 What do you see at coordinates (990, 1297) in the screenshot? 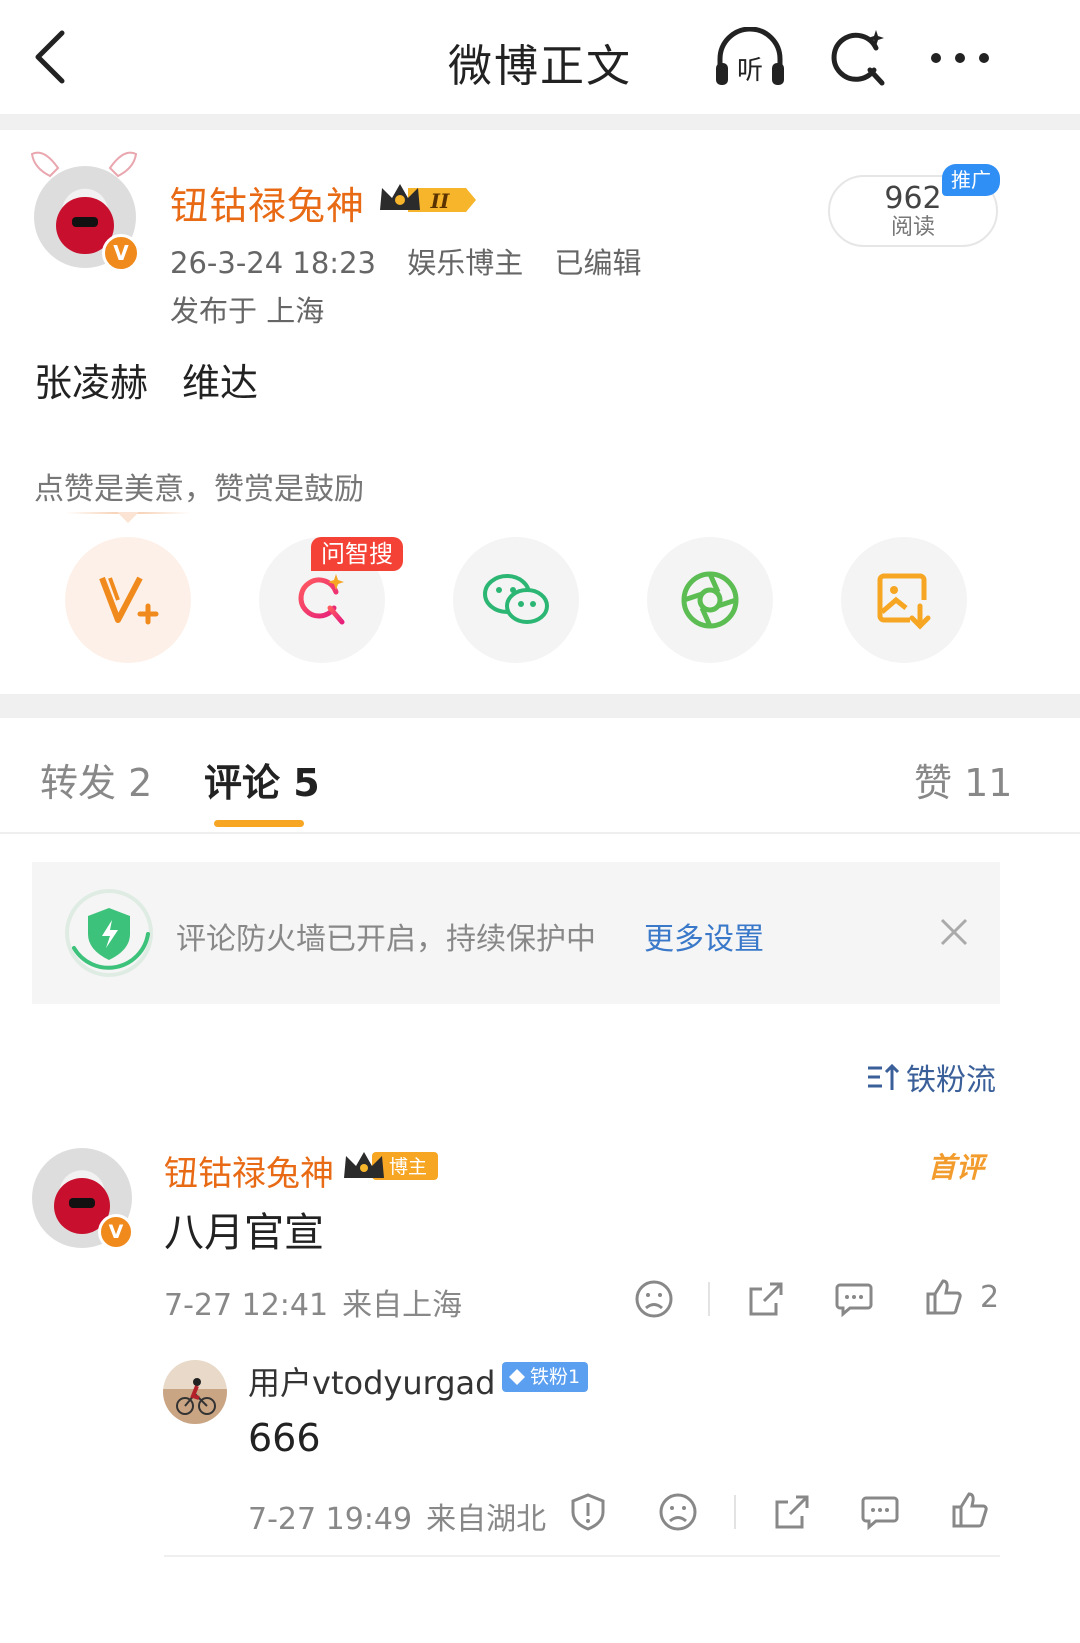
I see `like-count: 2` at bounding box center [990, 1297].